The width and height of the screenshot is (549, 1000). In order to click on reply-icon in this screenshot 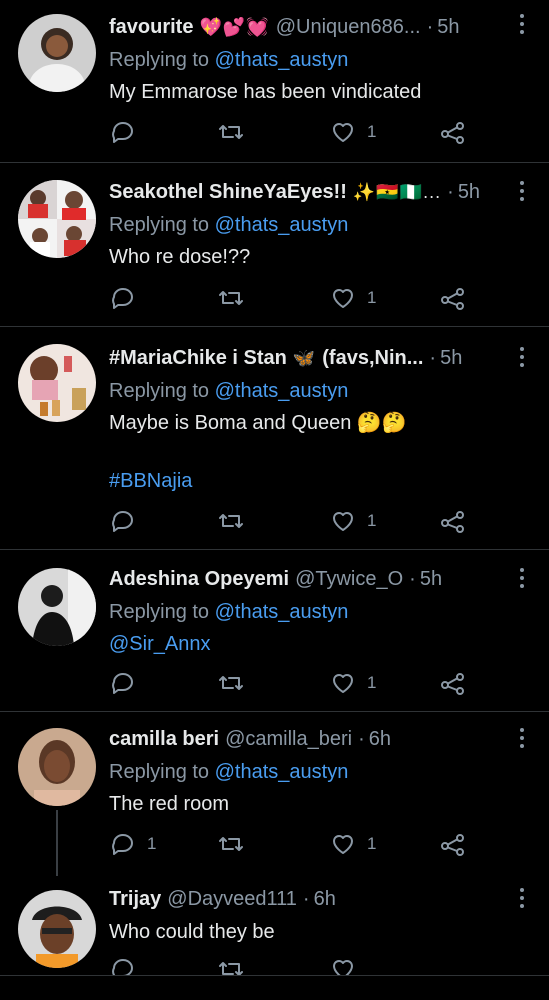, I will do `click(122, 521)`.